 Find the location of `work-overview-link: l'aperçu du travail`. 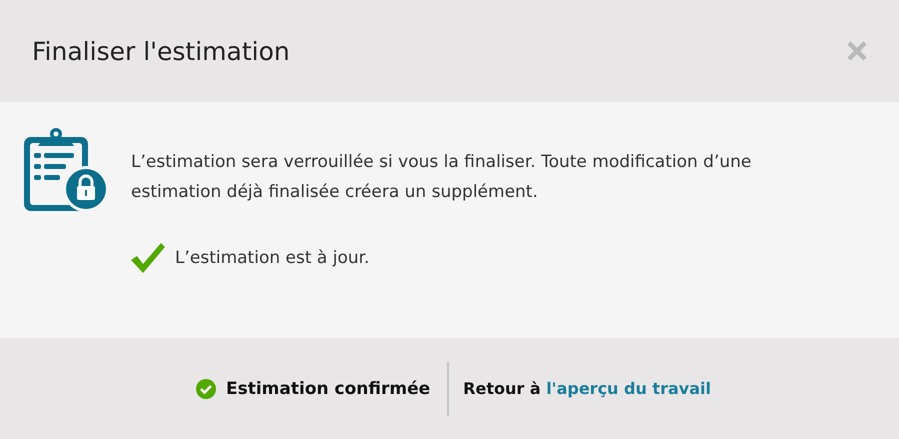

work-overview-link: l'aperçu du travail is located at coordinates (628, 388).